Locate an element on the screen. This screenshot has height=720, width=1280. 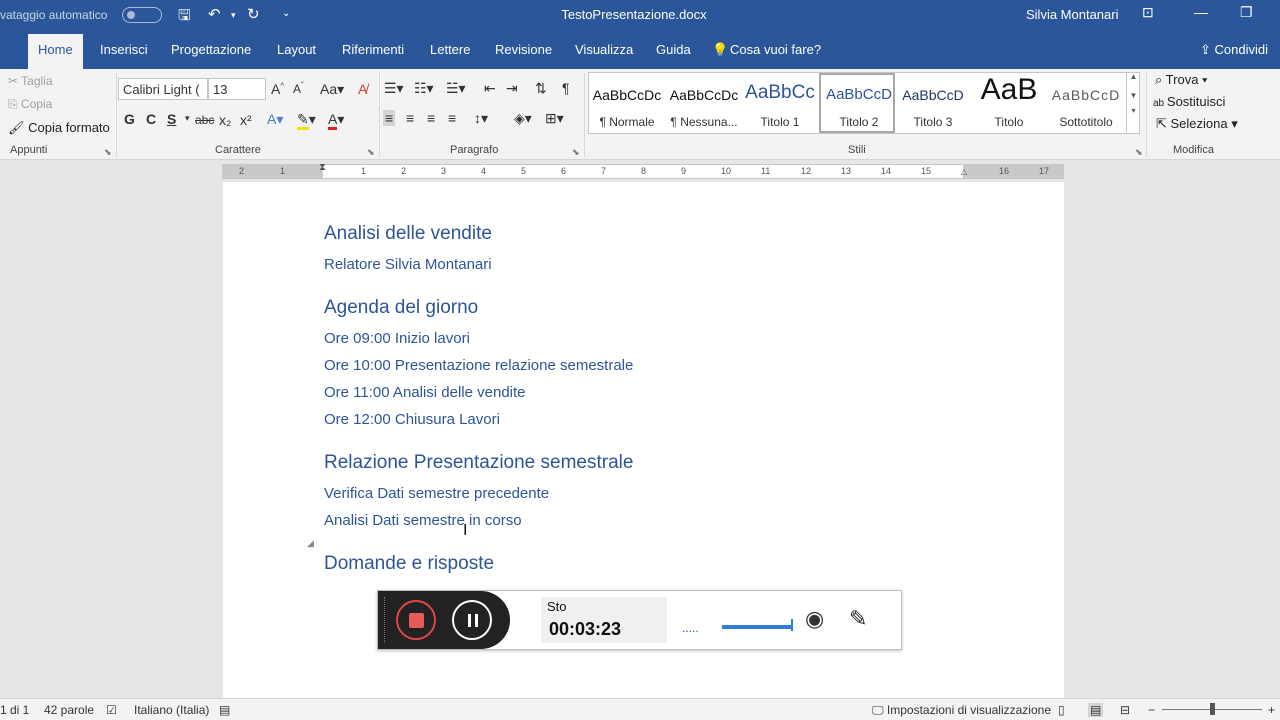
tab-help: Guida is located at coordinates (673, 49).